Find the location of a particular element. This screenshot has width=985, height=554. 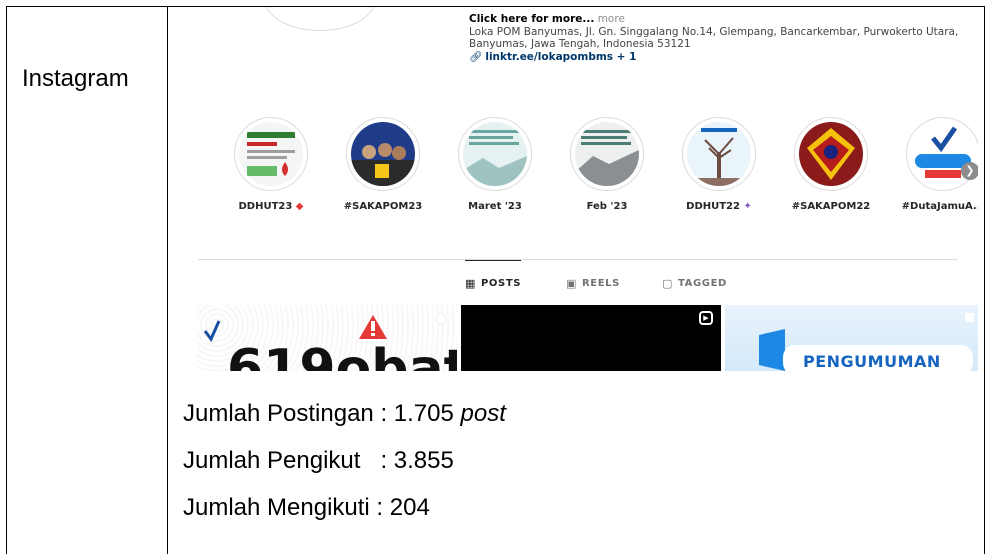

bio-link-text: linktr.ee/lokapombms + 1 is located at coordinates (560, 57).